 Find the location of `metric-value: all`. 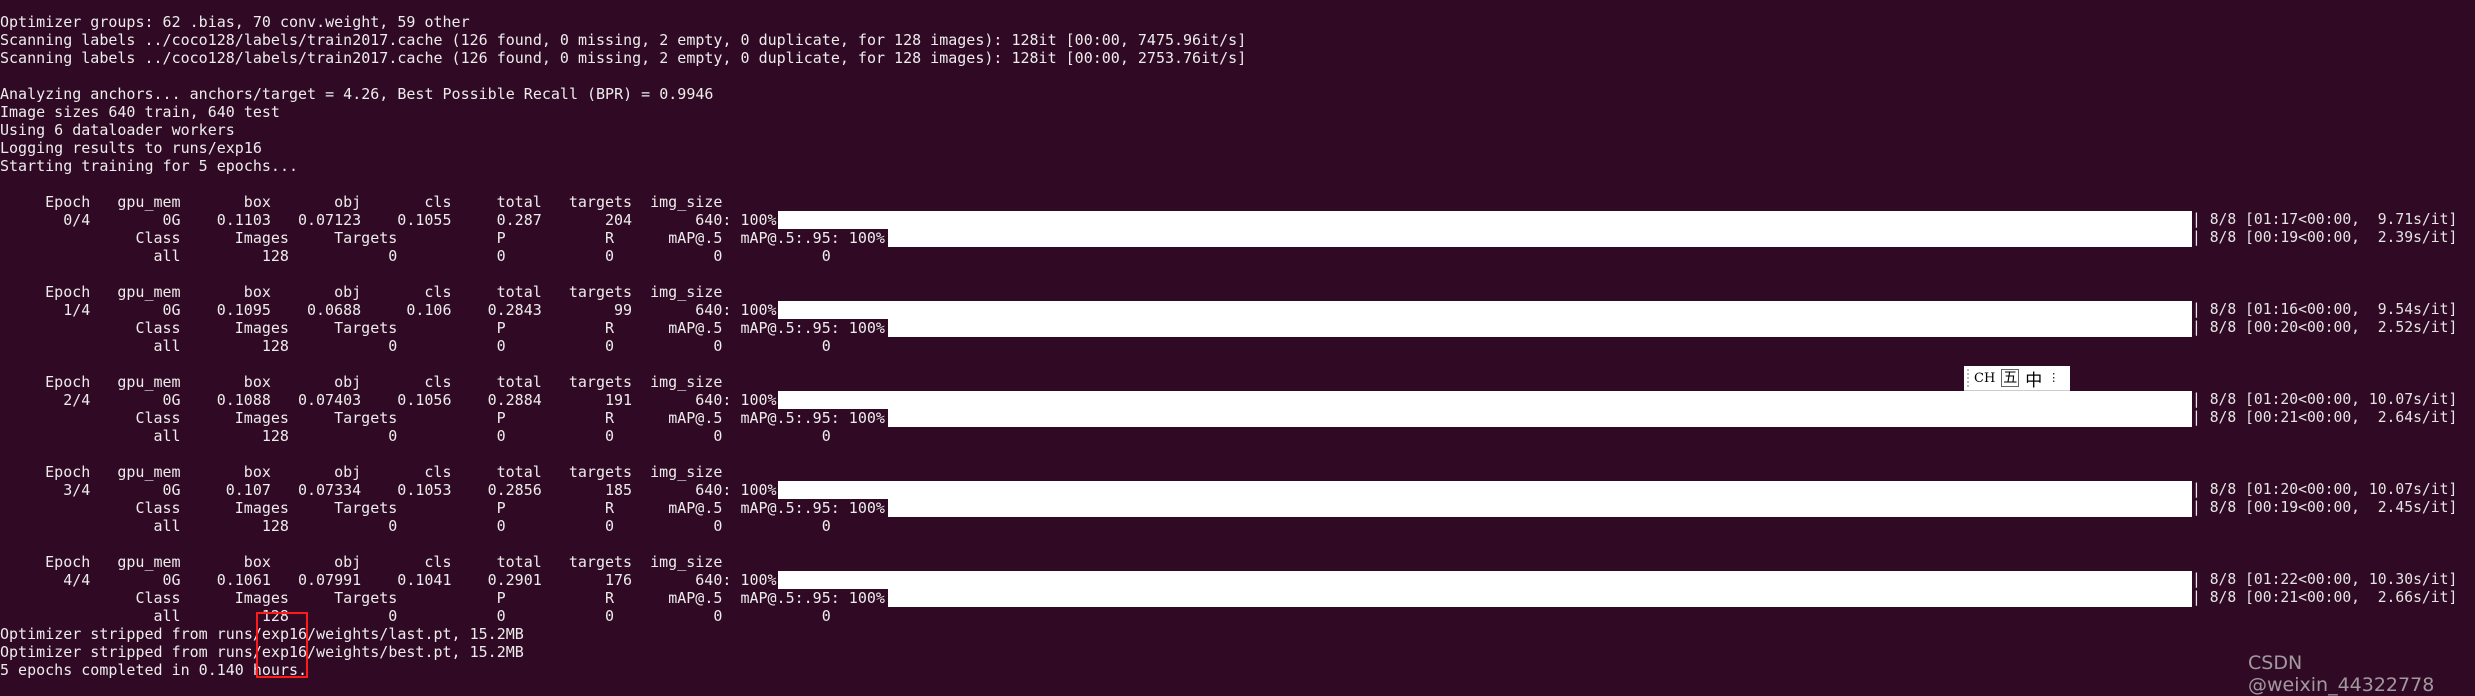

metric-value: all is located at coordinates (167, 526).